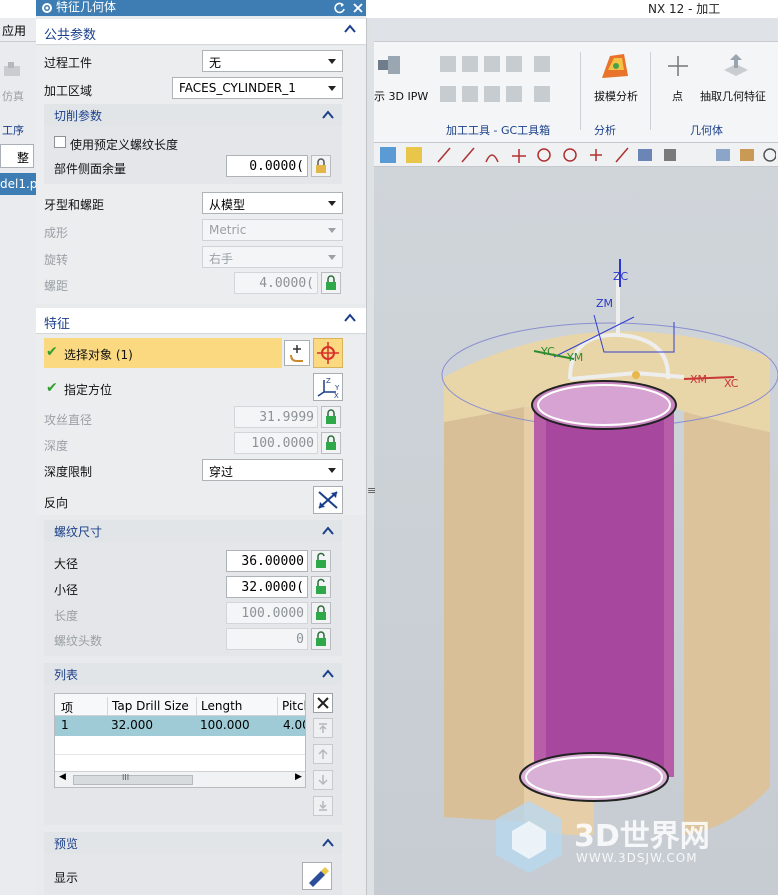 The width and height of the screenshot is (778, 895). Describe the element at coordinates (736, 66) in the screenshot. I see `extract-geometry-icon` at that location.